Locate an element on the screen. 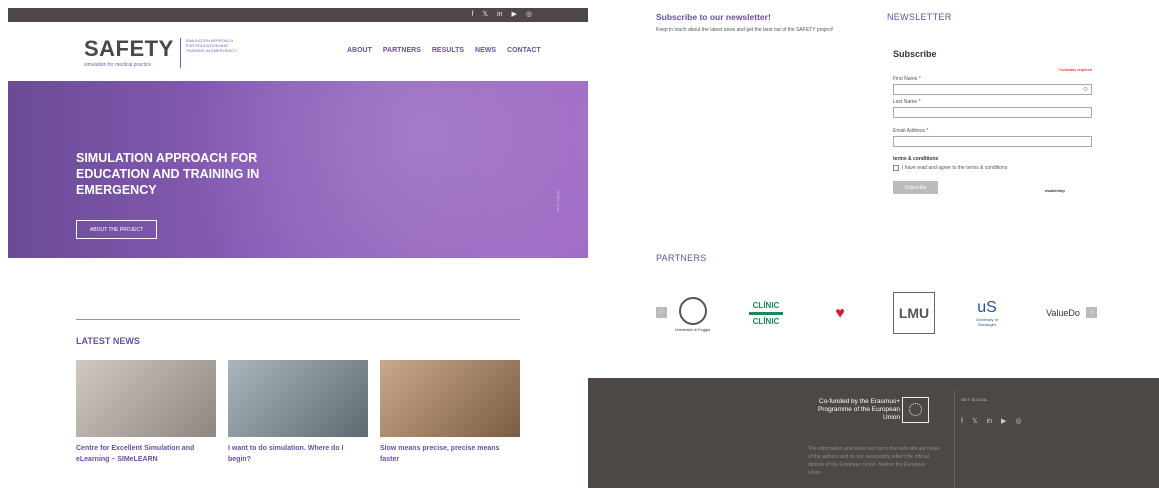 This screenshot has width=1159, height=488. partner-logo-clinic: CLÍNIC CLÍNIC is located at coordinates (766, 313).